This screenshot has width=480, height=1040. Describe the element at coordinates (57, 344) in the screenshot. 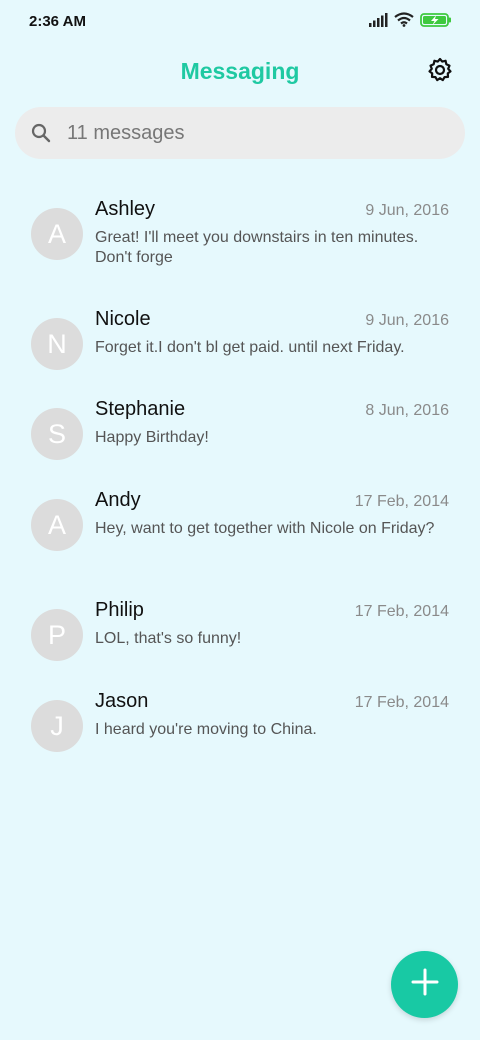

I see `avatar: N` at that location.